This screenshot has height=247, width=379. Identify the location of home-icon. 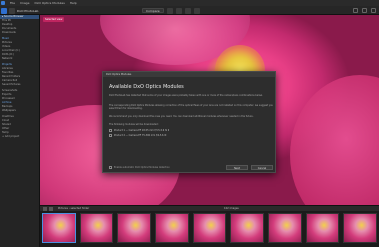
(4, 10).